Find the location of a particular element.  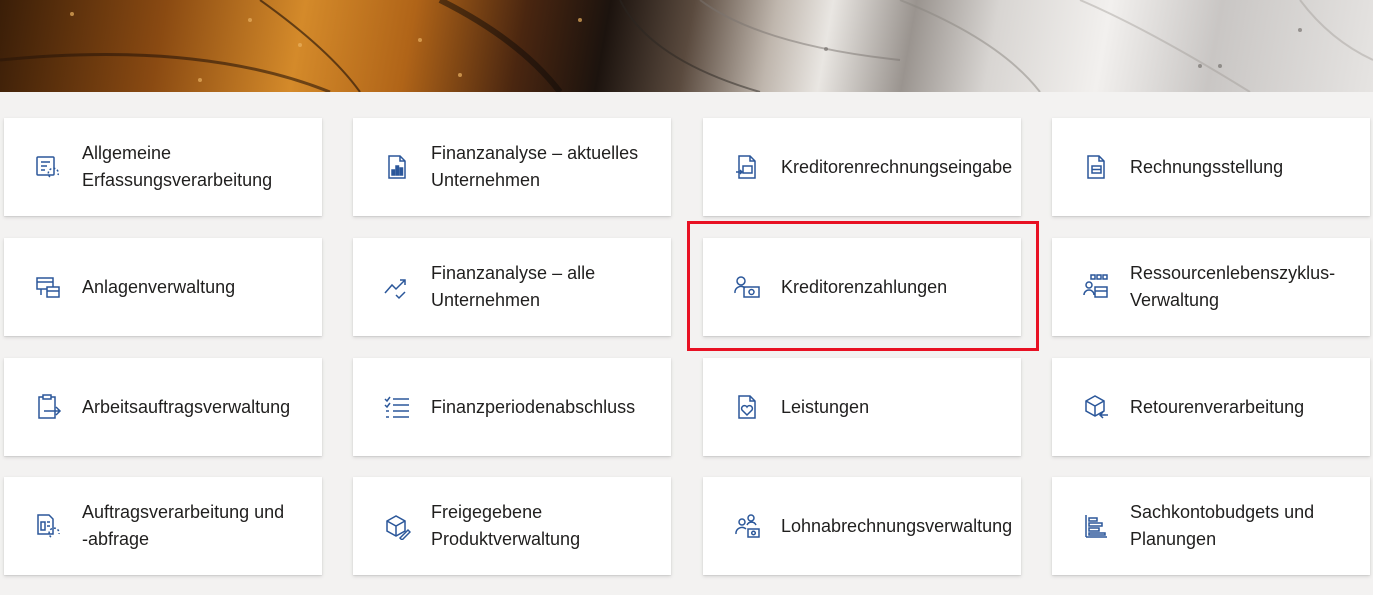

tile-rechnungsstellung: Rechnungsstellung is located at coordinates (1211, 167).